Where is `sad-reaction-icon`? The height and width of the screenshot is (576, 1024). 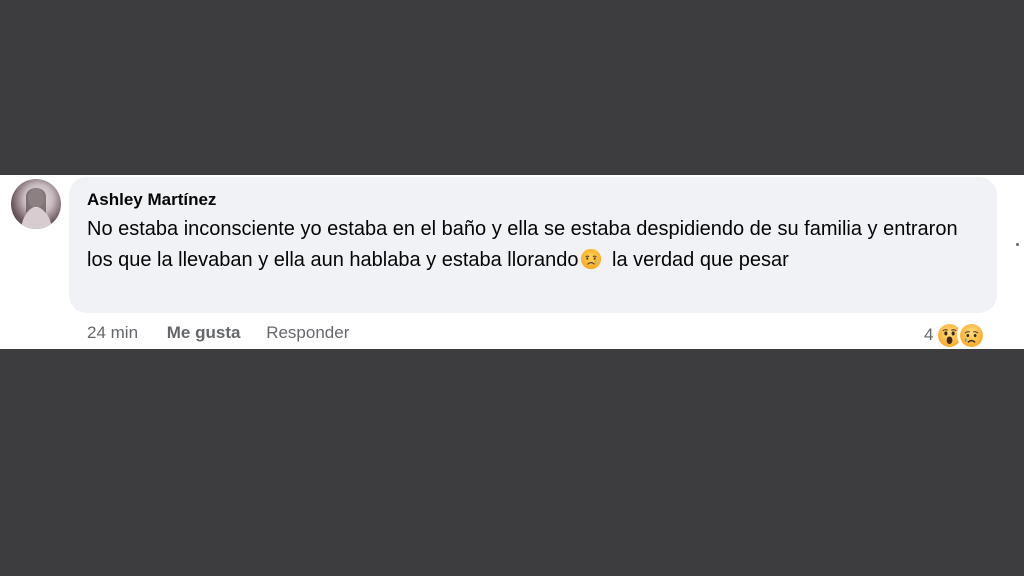 sad-reaction-icon is located at coordinates (971, 335).